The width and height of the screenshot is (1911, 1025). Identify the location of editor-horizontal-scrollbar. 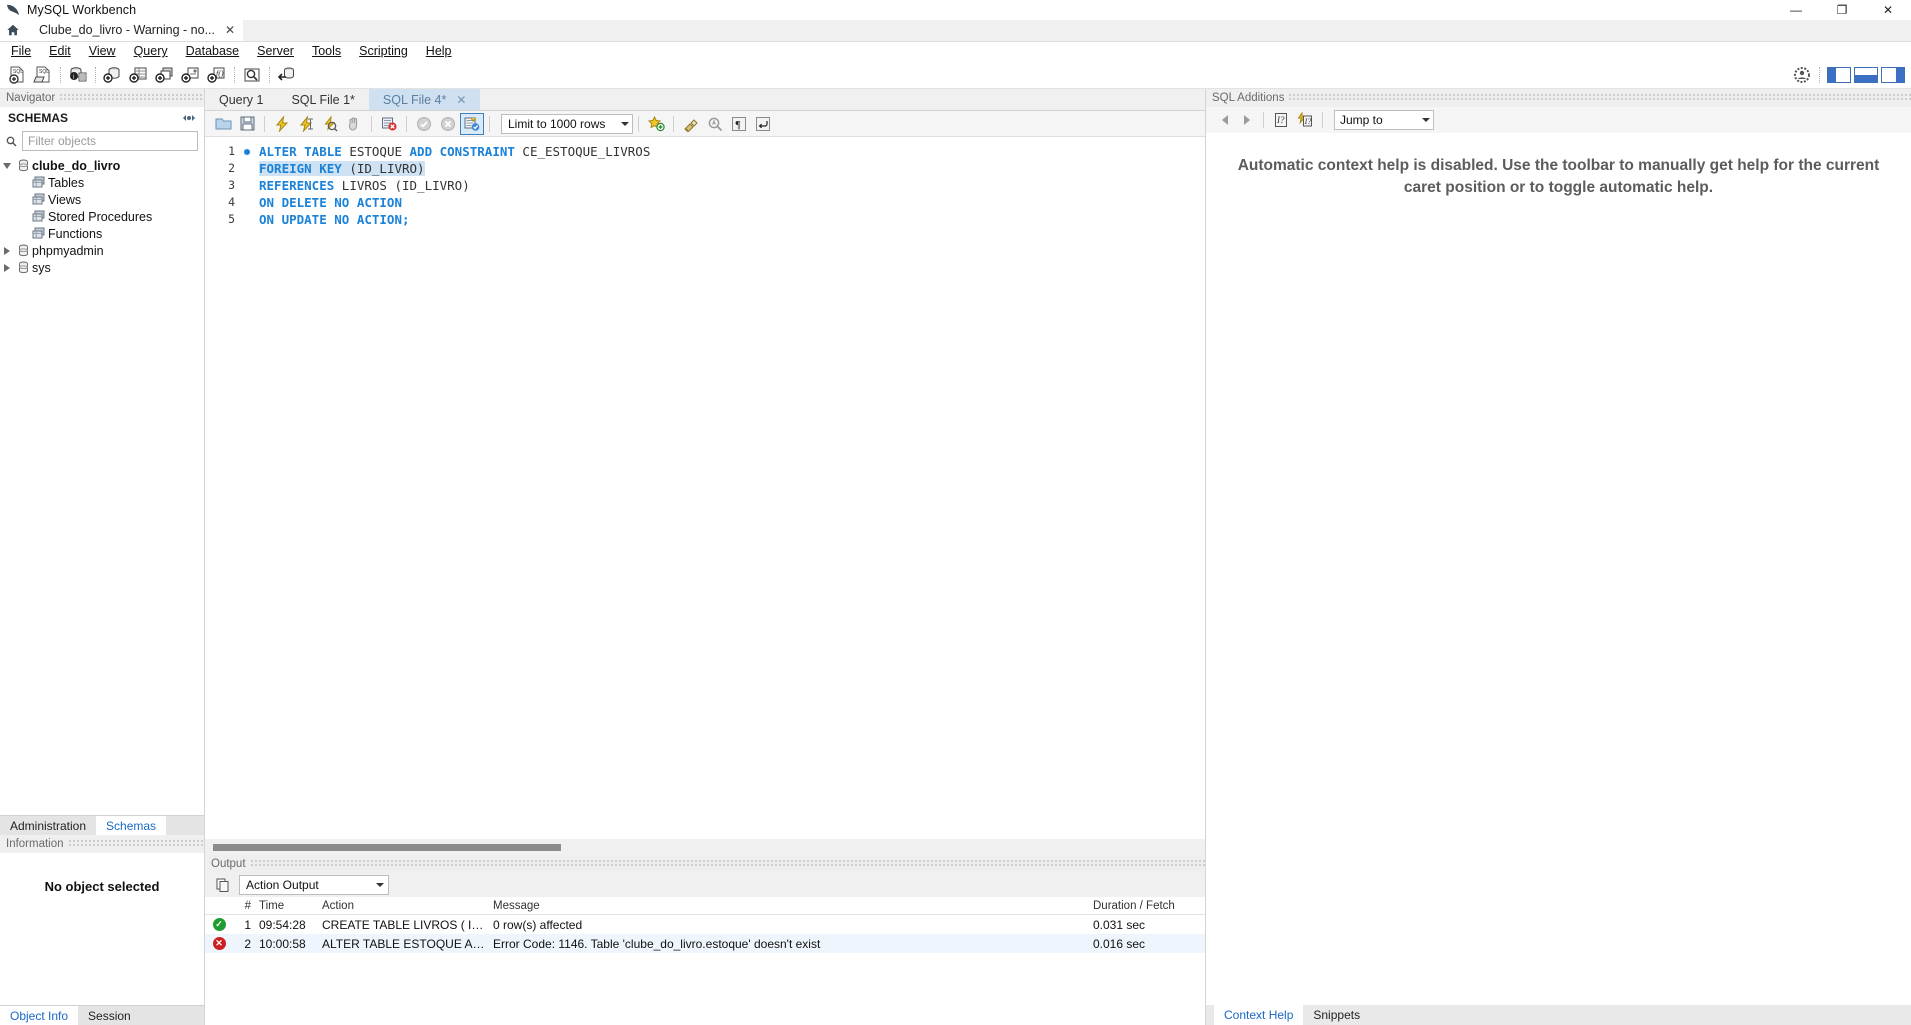
(705, 847).